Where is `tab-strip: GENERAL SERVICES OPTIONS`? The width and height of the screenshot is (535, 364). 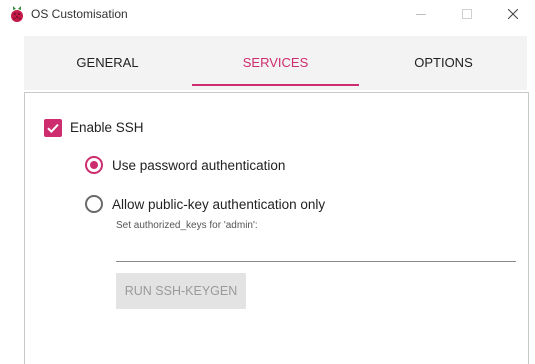 tab-strip: GENERAL SERVICES OPTIONS is located at coordinates (275, 63).